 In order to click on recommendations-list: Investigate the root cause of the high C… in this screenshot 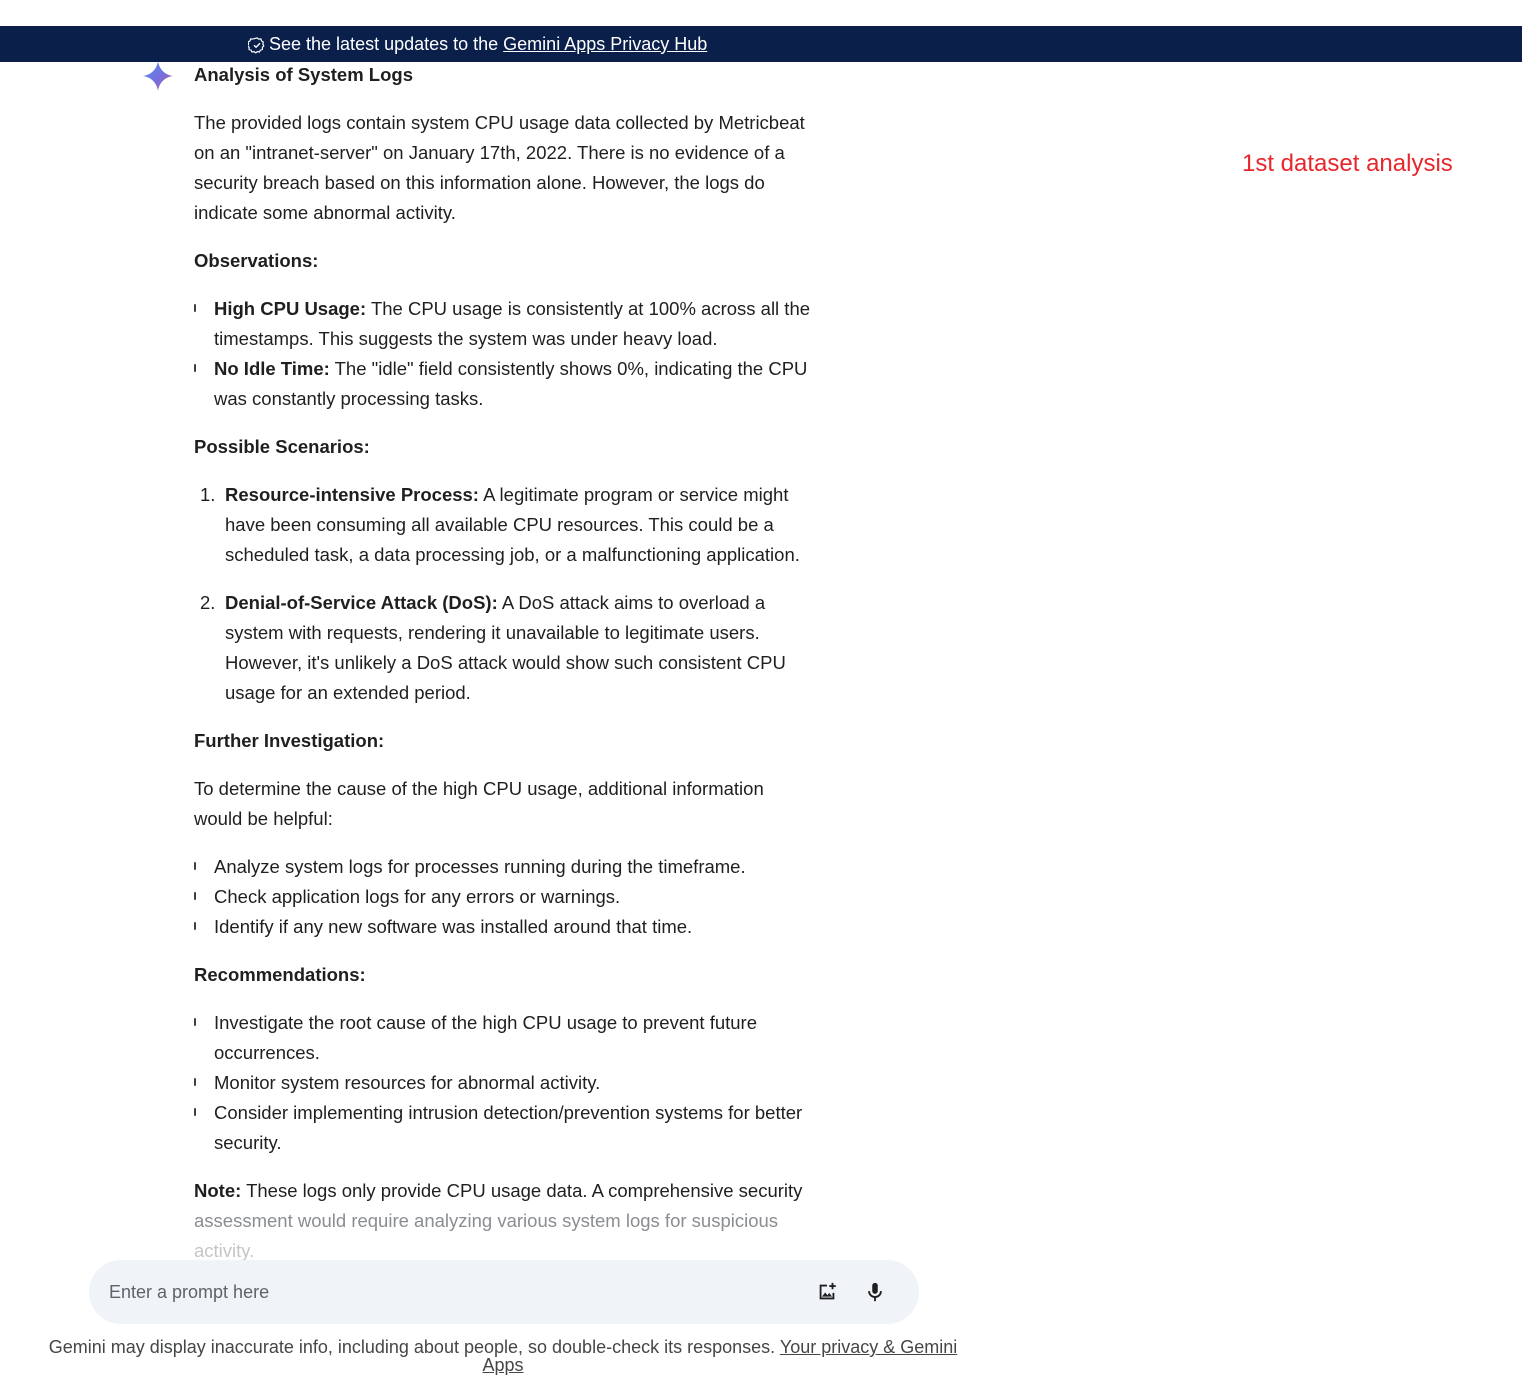, I will do `click(503, 1083)`.